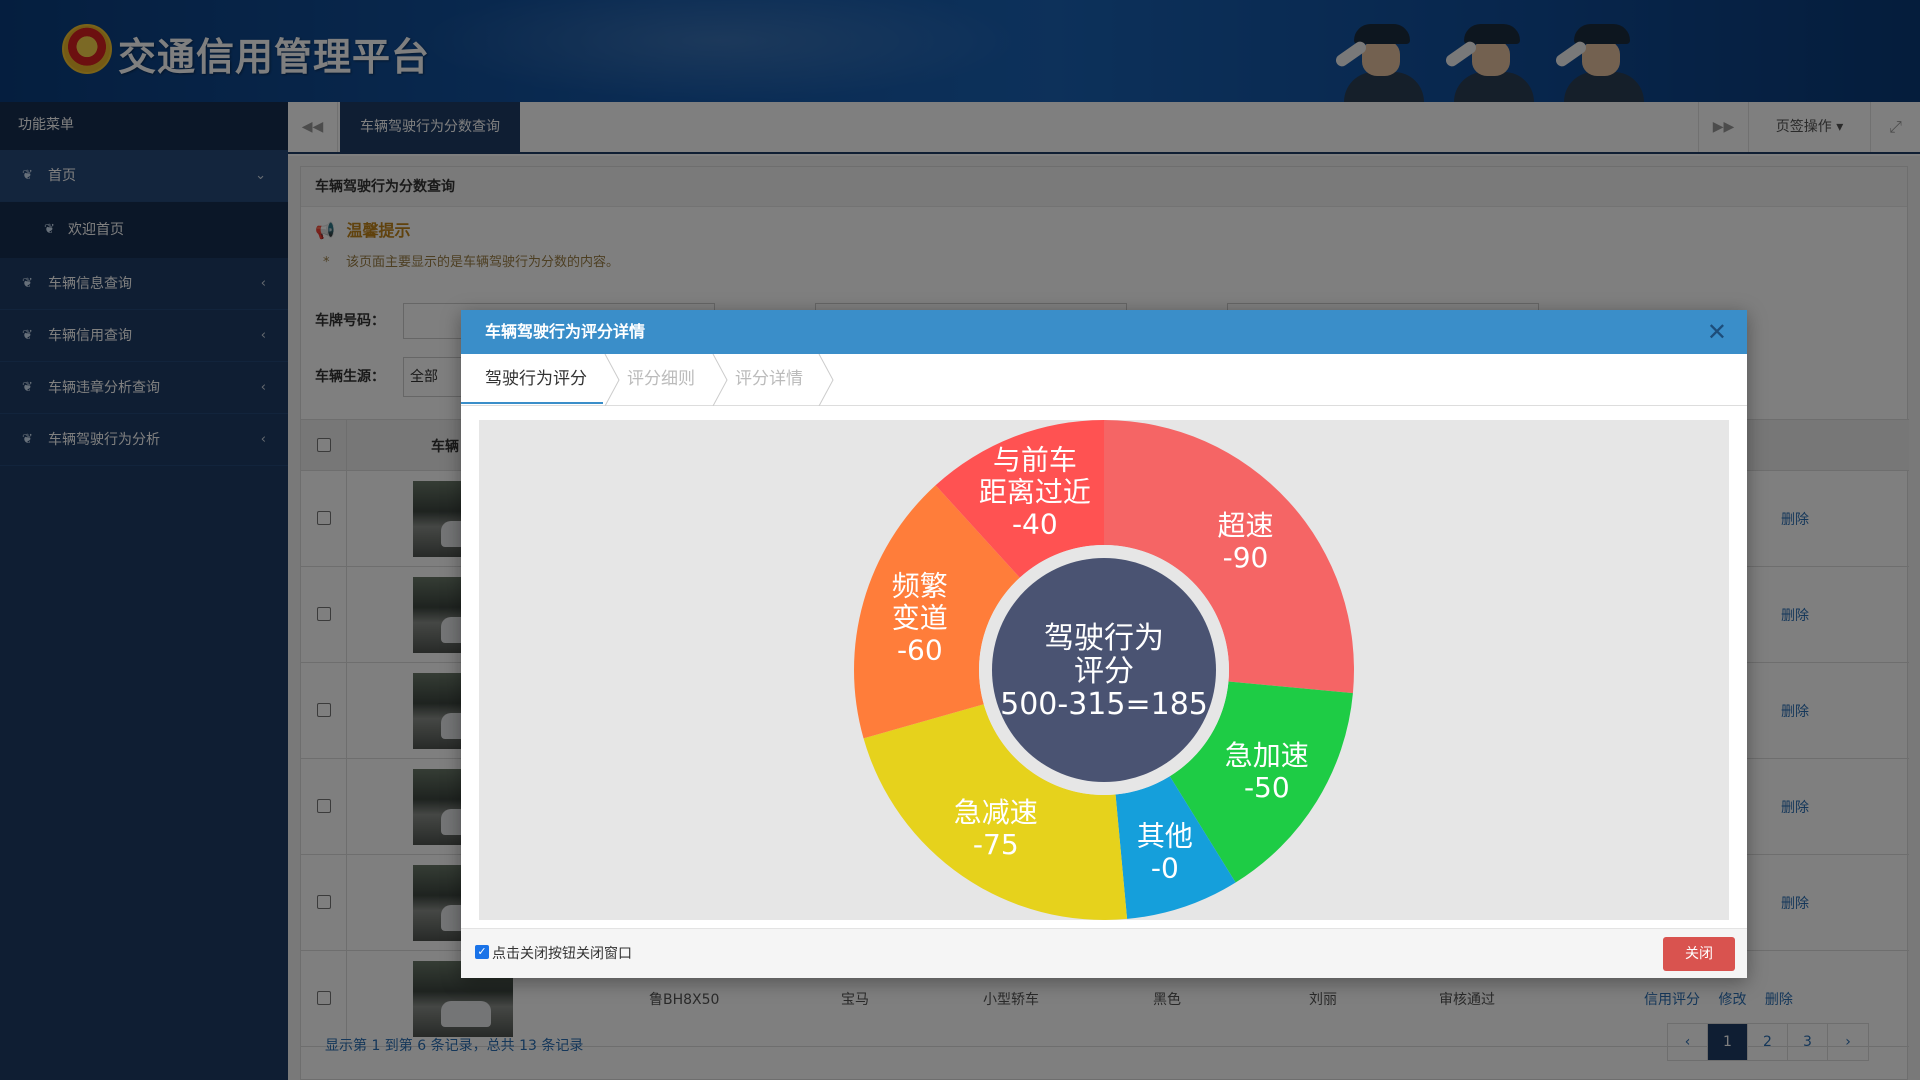  Describe the element at coordinates (532, 379) in the screenshot. I see `step-driving-score: 驾驶行为评分` at that location.